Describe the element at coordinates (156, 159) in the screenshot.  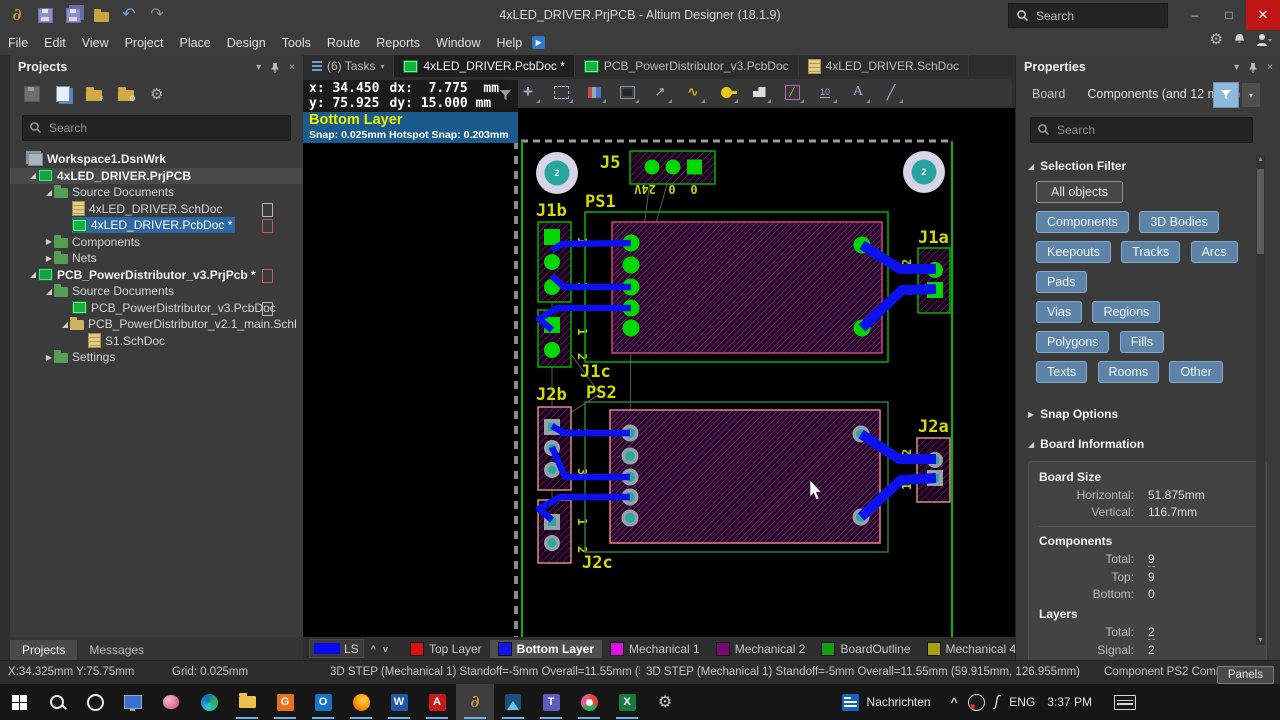
I see `tree-item-workspace: Workspace1.DsnWrk` at that location.